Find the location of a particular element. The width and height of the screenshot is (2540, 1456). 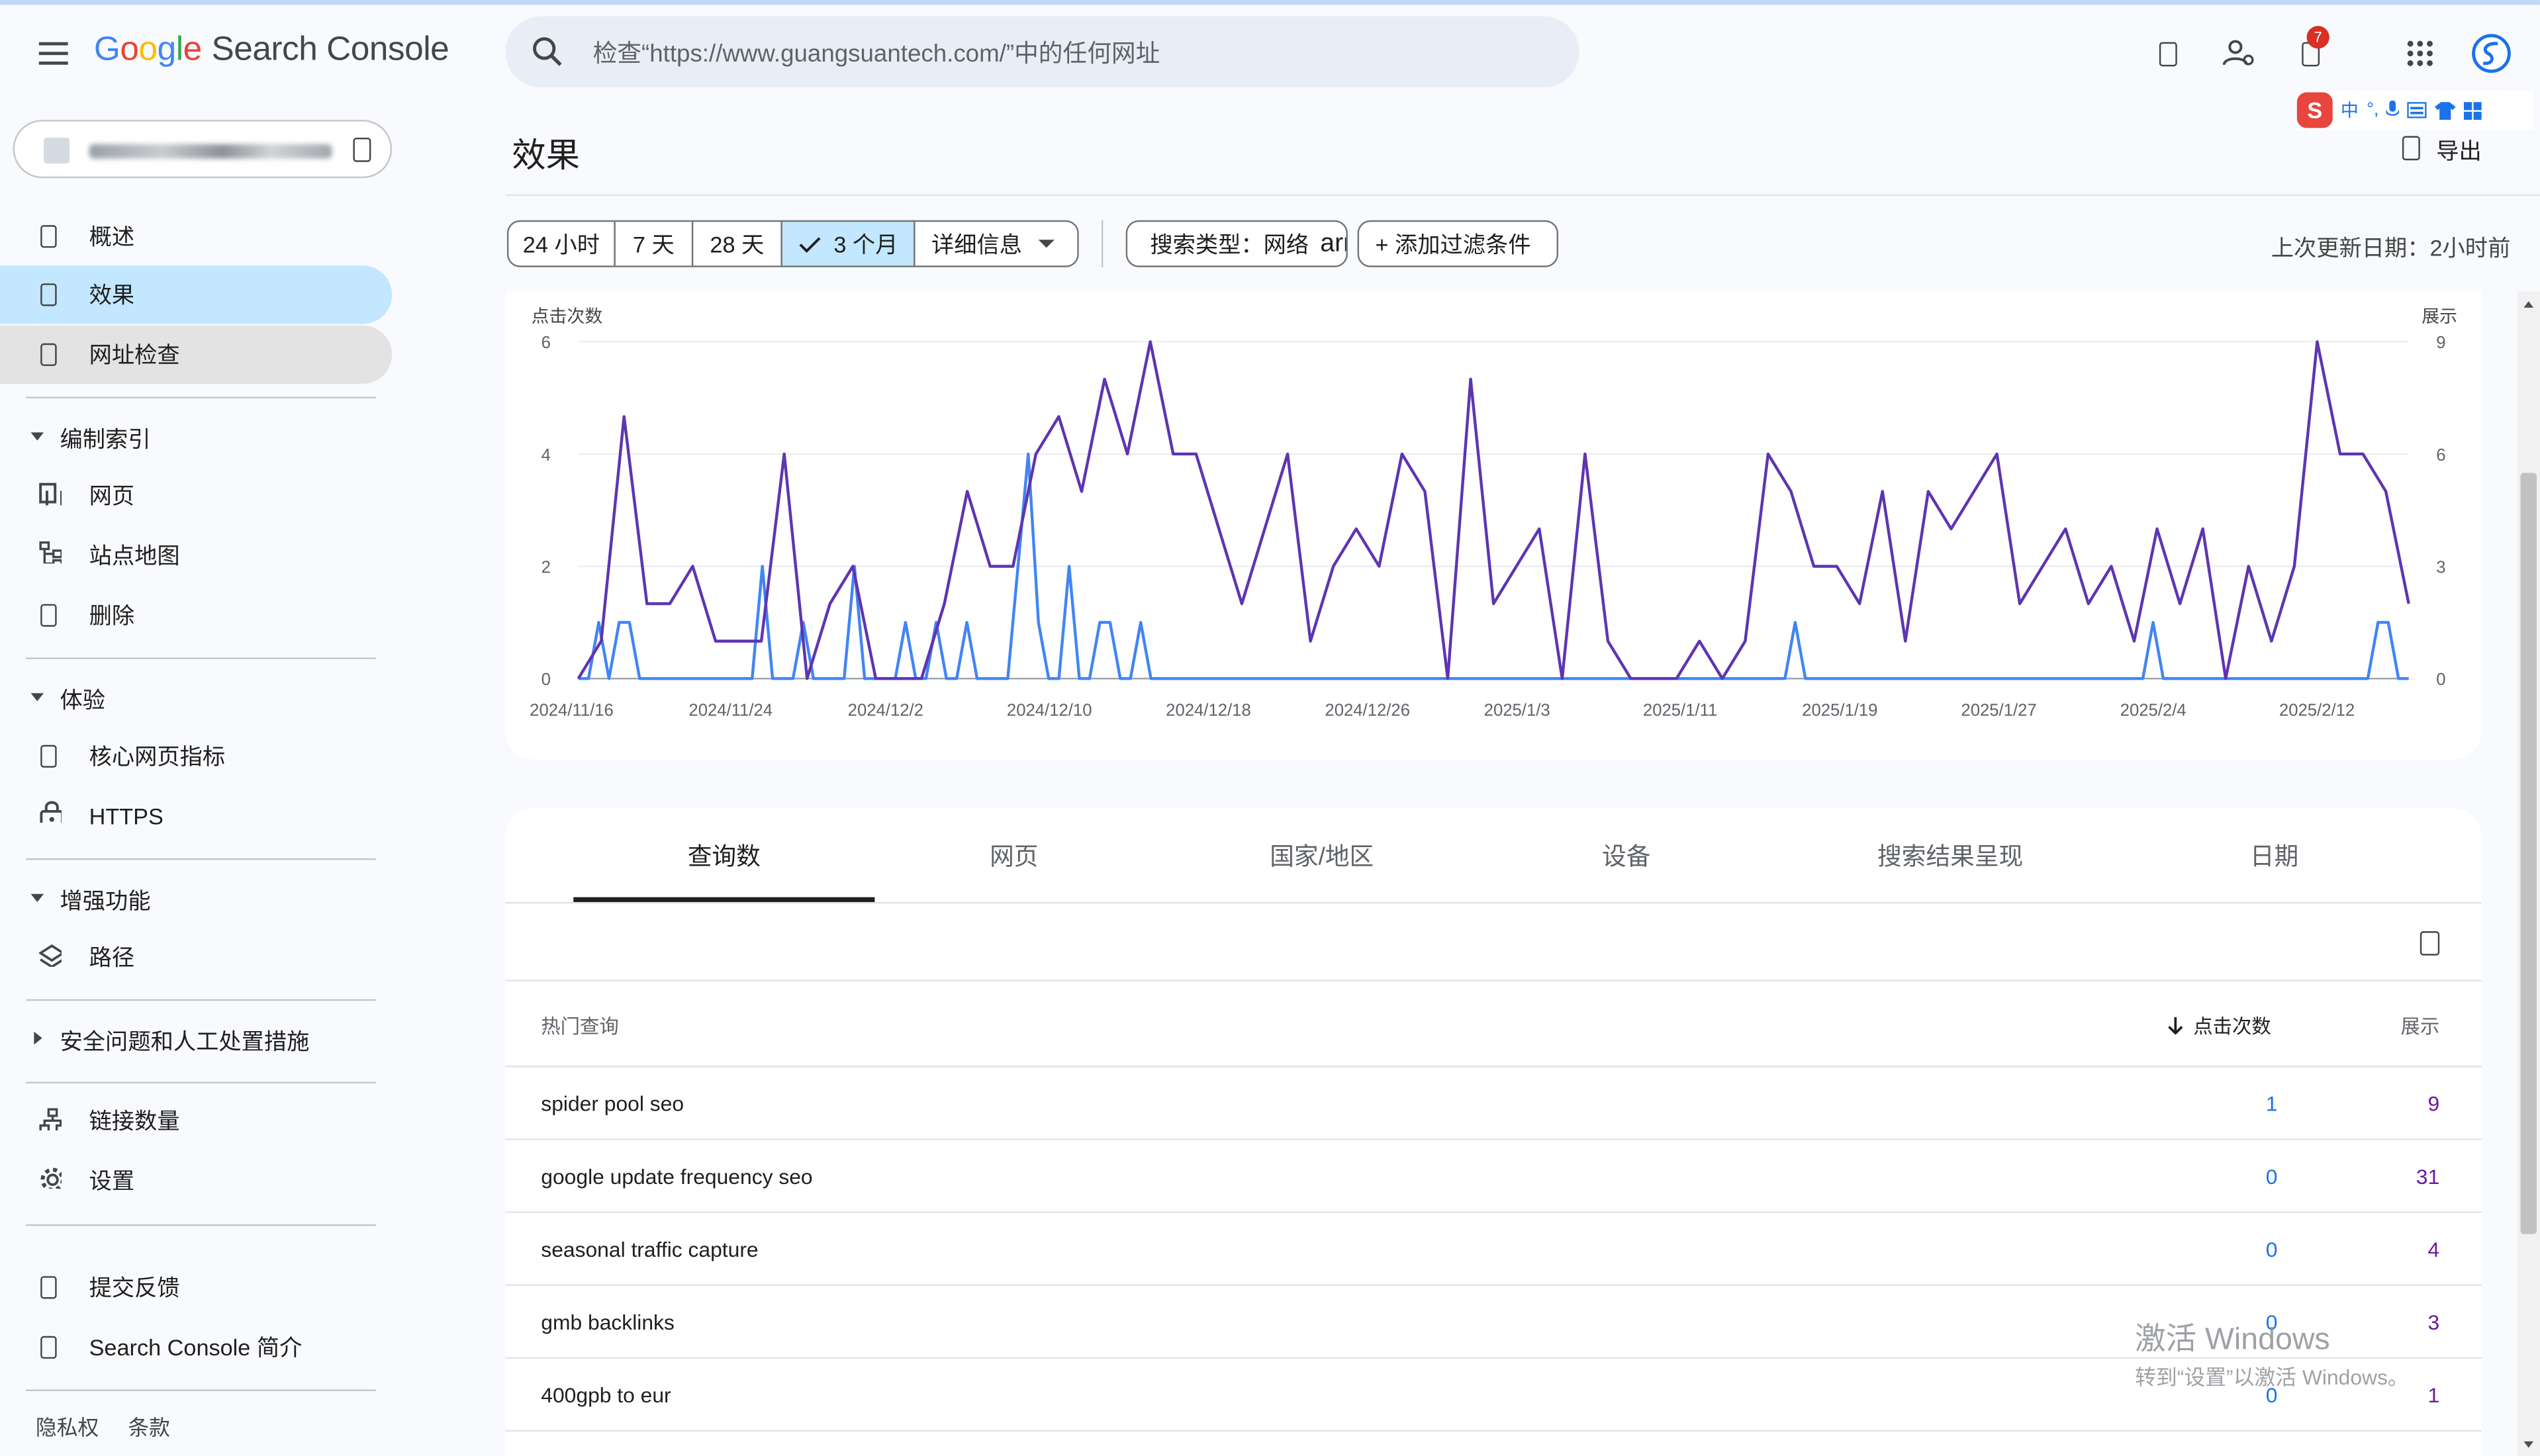

table-row is located at coordinates (1493, 1443).